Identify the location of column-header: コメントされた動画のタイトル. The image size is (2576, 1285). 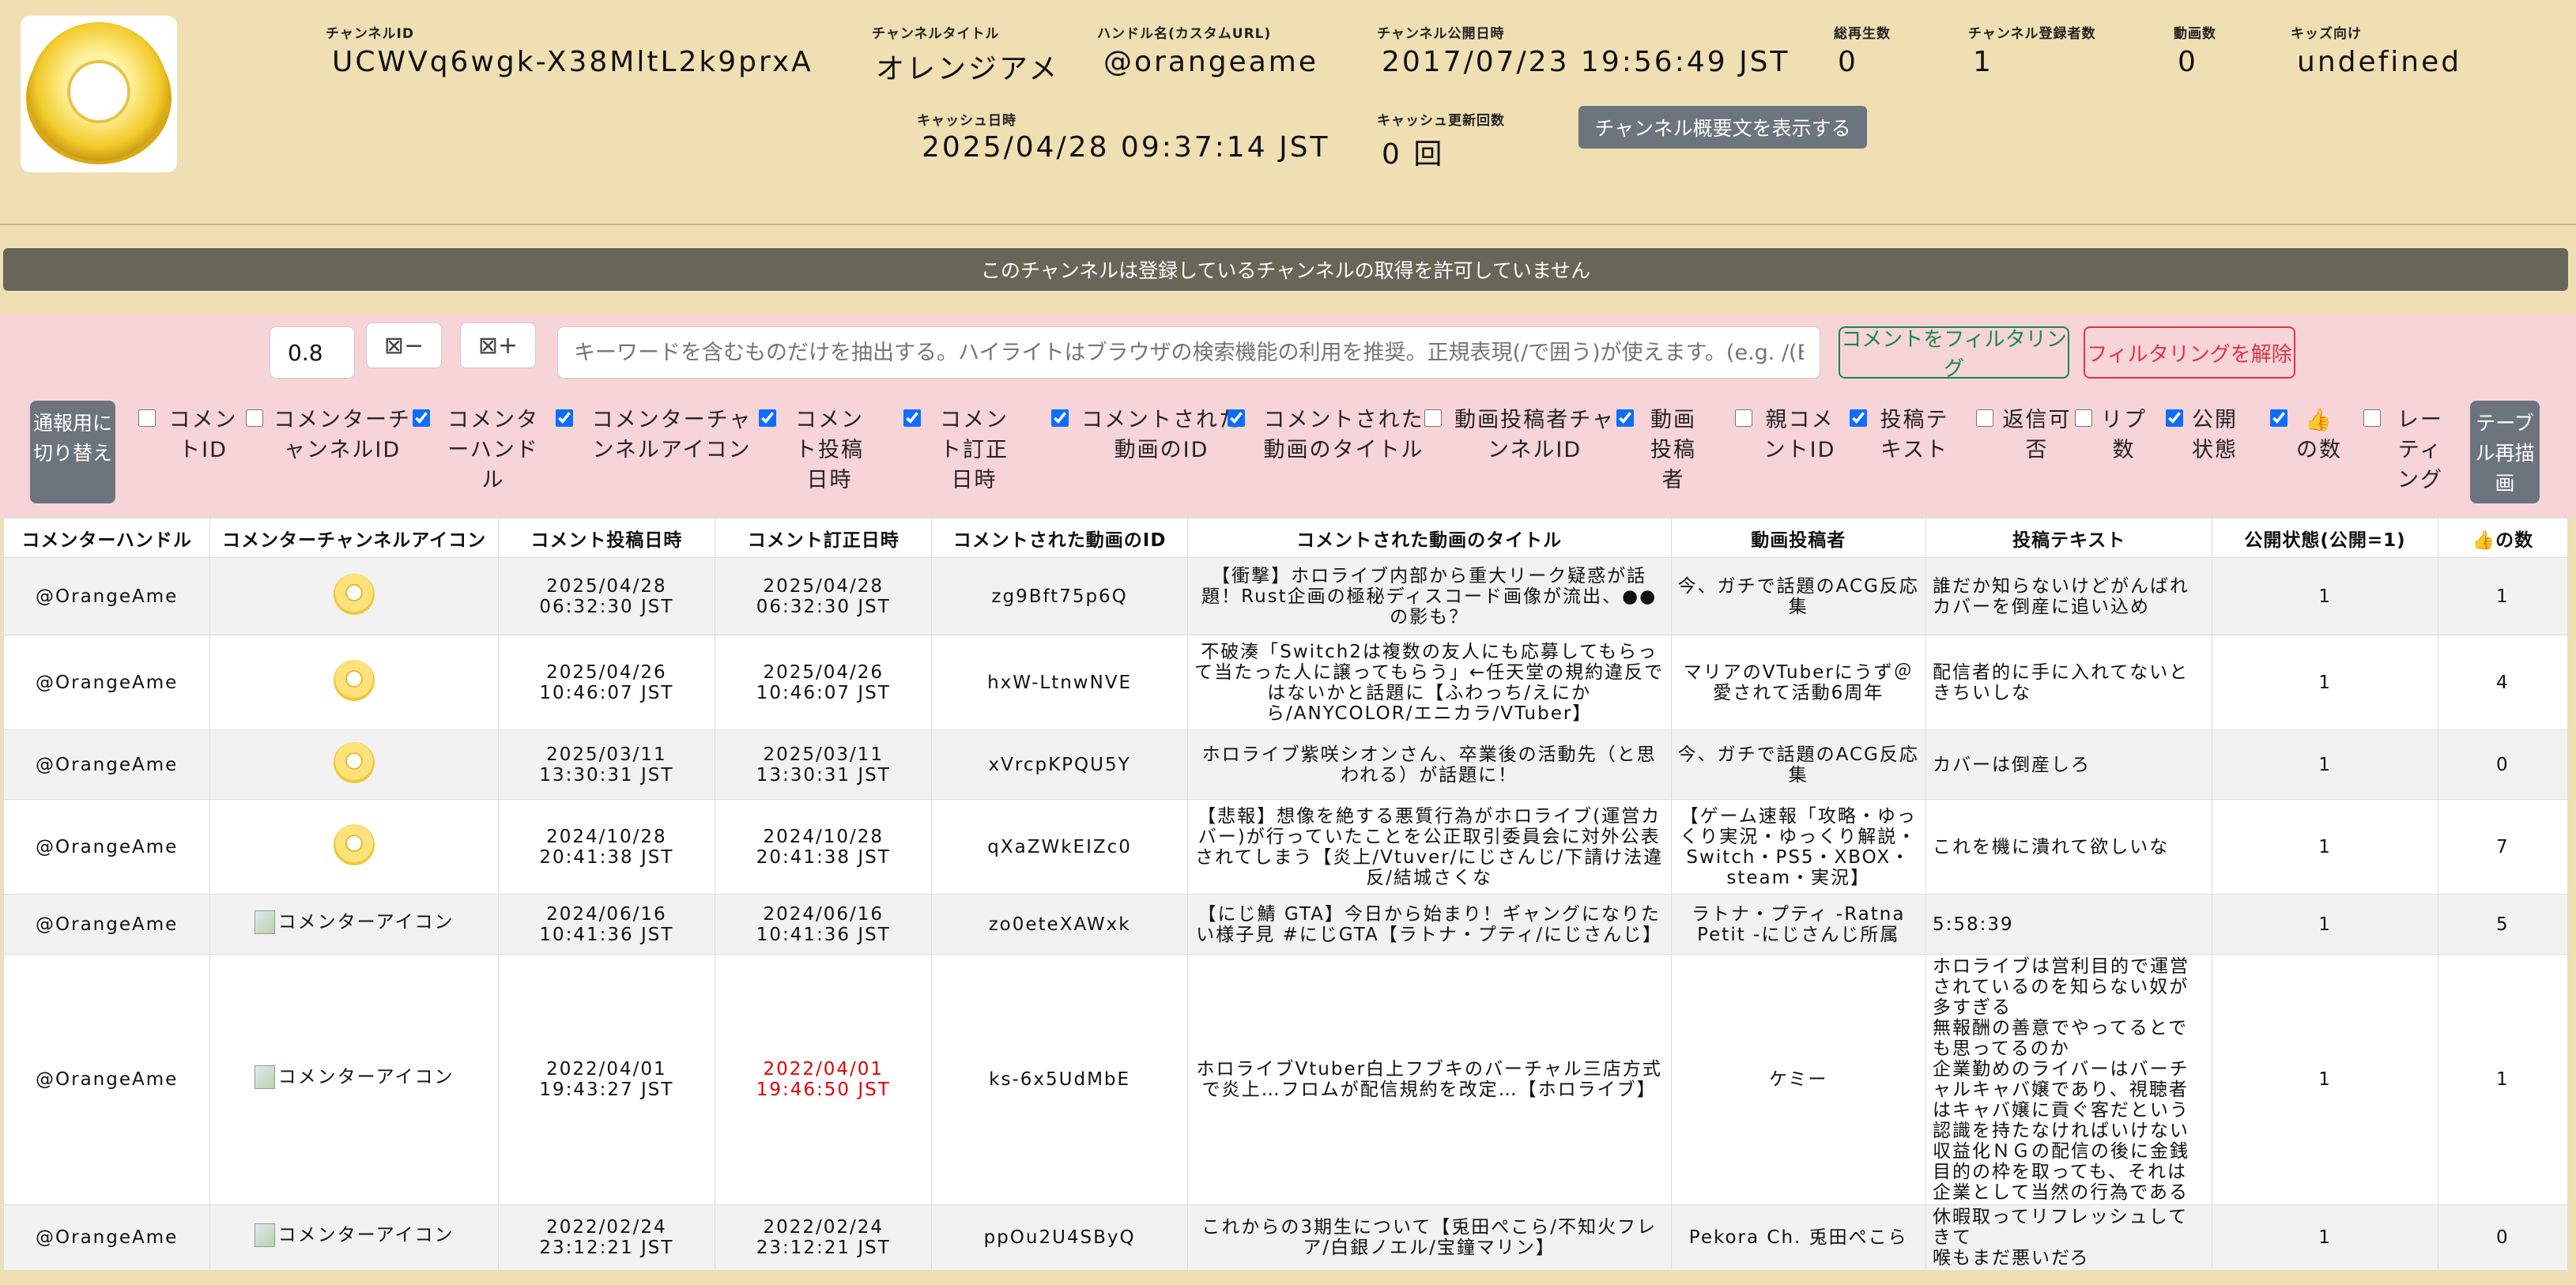
(1429, 538).